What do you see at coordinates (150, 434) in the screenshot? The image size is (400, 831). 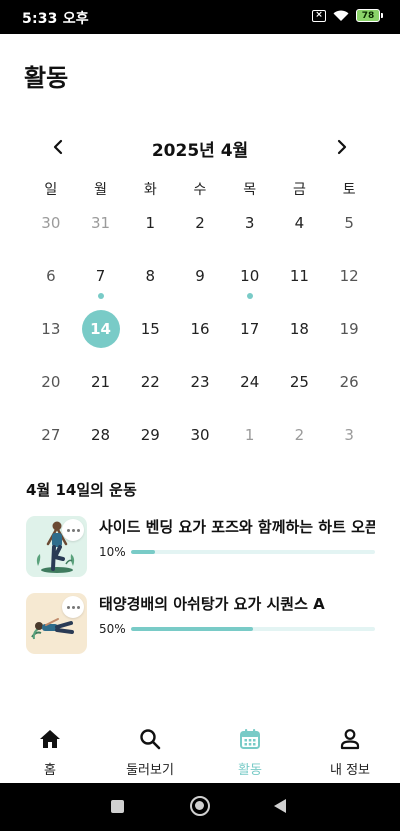 I see `calendar-day: 29` at bounding box center [150, 434].